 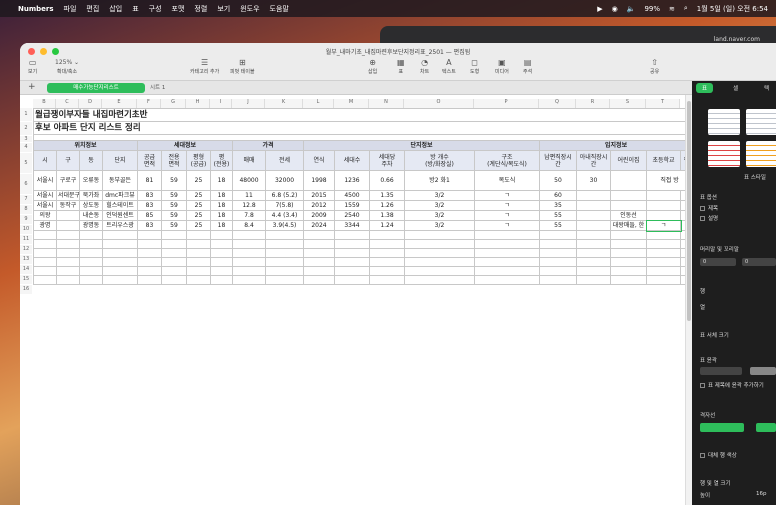 What do you see at coordinates (91, 205) in the screenshot?
I see `table-cell: 상도동` at bounding box center [91, 205].